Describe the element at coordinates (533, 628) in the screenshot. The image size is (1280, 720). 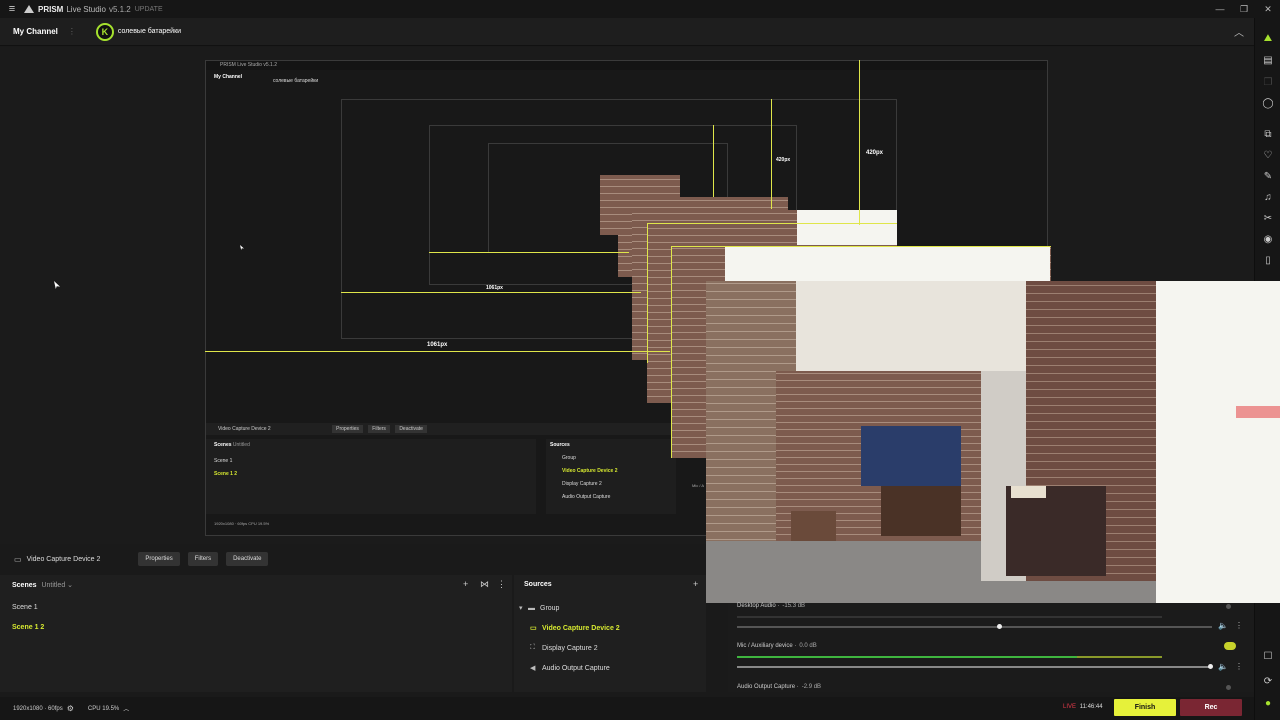
I see `camera-icon: ▭` at that location.